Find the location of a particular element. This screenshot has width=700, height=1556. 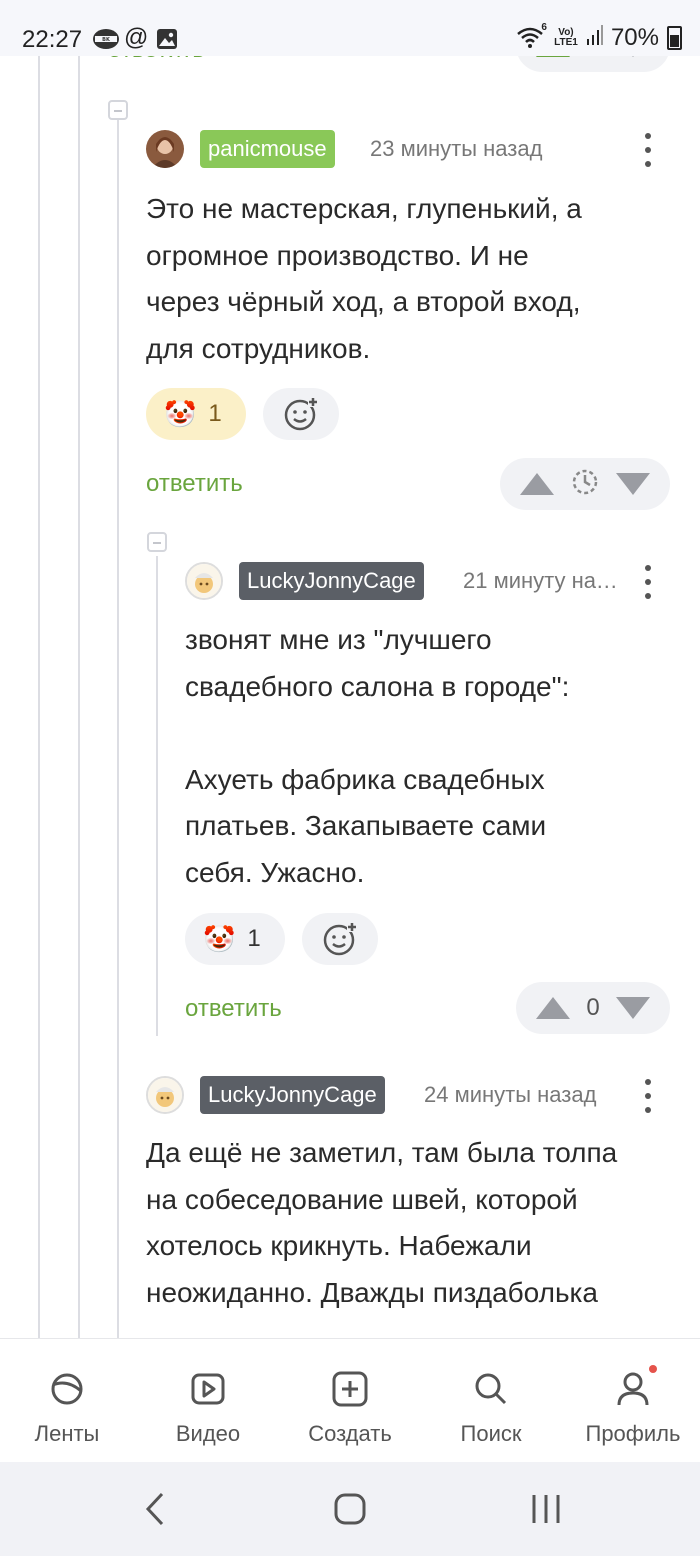

nav-search: Поиск is located at coordinates (491, 1401).